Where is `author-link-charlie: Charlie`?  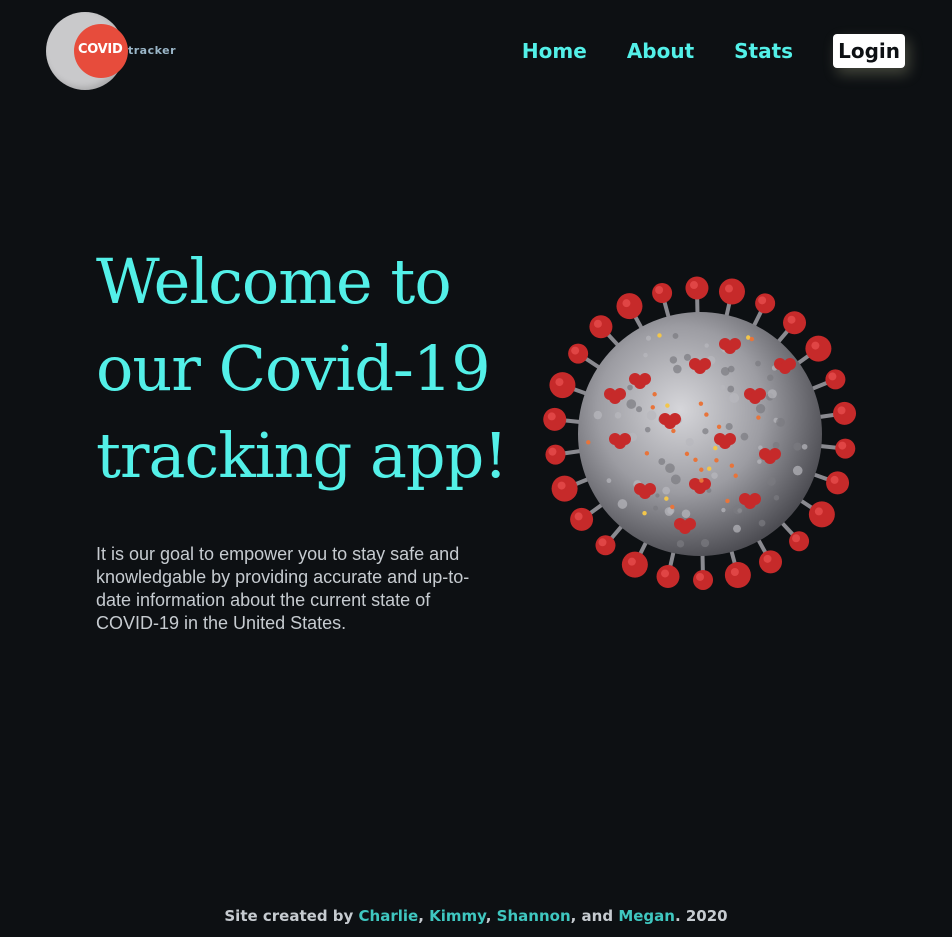
author-link-charlie: Charlie is located at coordinates (389, 916).